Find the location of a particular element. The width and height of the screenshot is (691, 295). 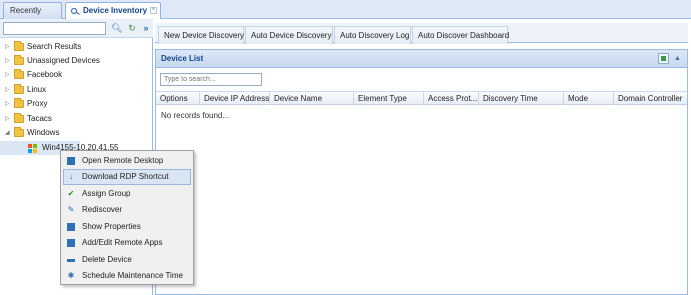

tree-node-label: Tacacs is located at coordinates (39, 118).